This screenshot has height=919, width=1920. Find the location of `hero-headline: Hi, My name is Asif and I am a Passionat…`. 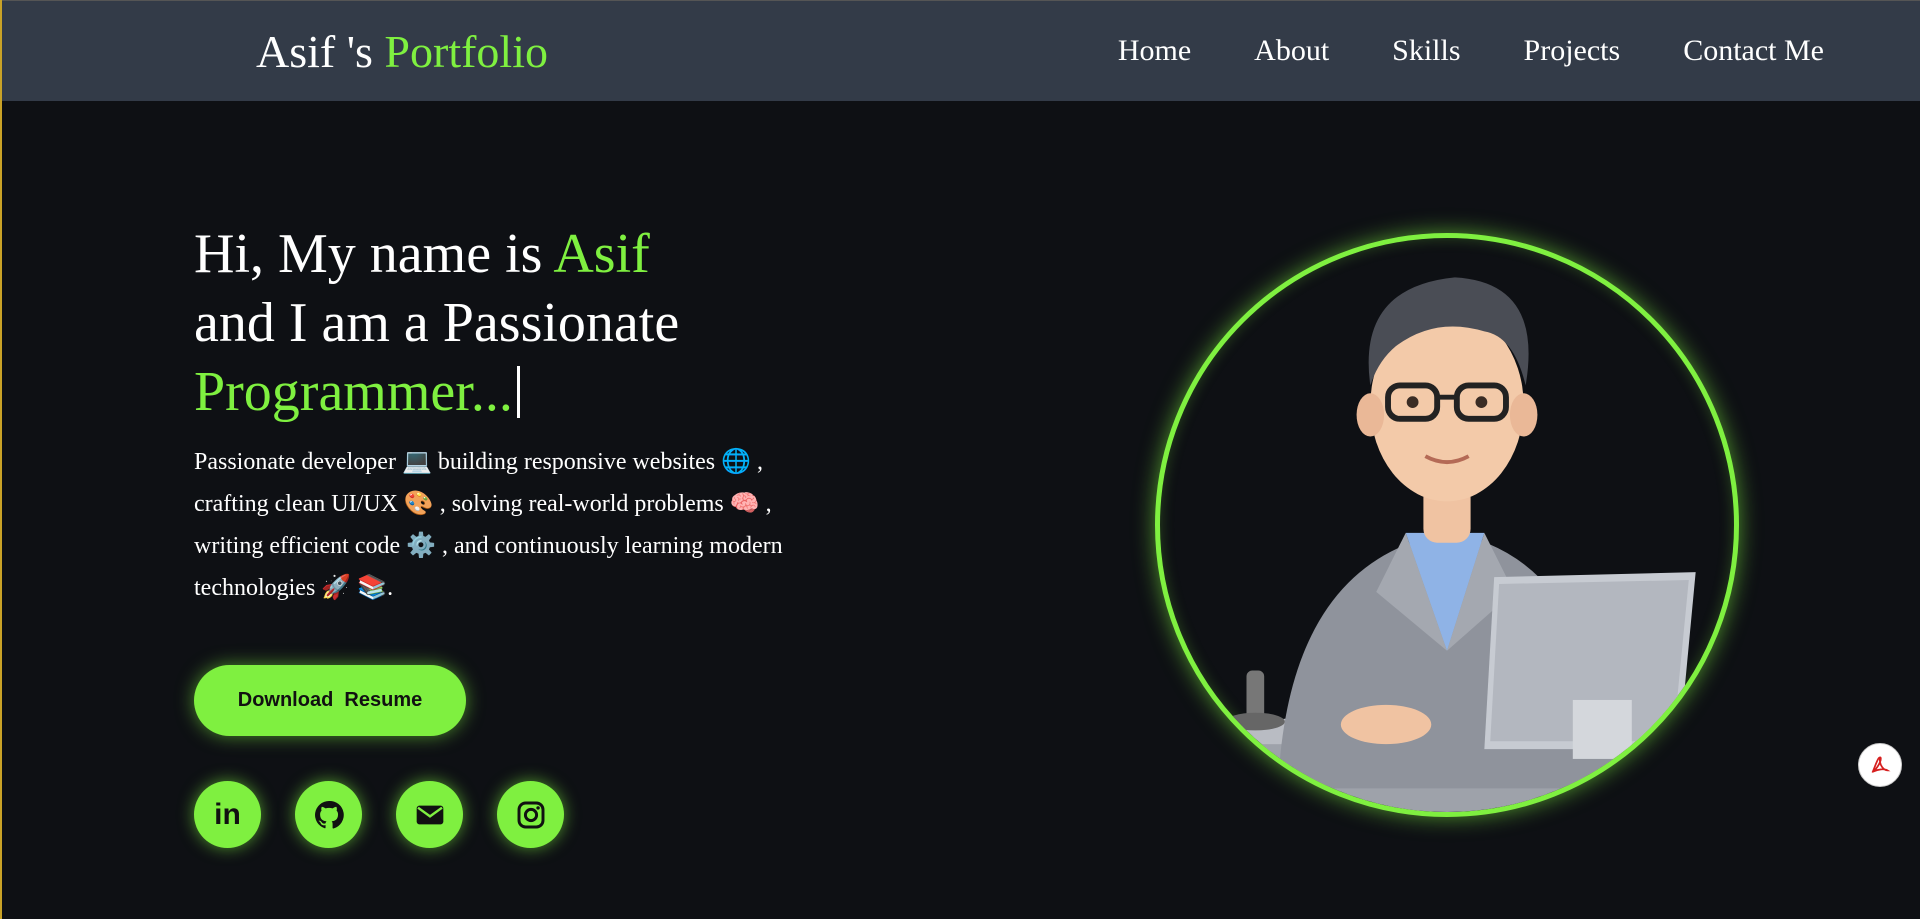

hero-headline: Hi, My name is Asif and I am a Passionat… is located at coordinates (504, 323).